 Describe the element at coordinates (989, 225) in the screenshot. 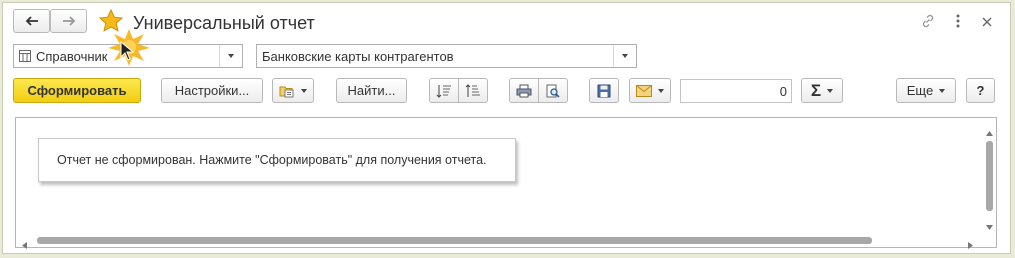

I see `scroll-down-icon` at that location.